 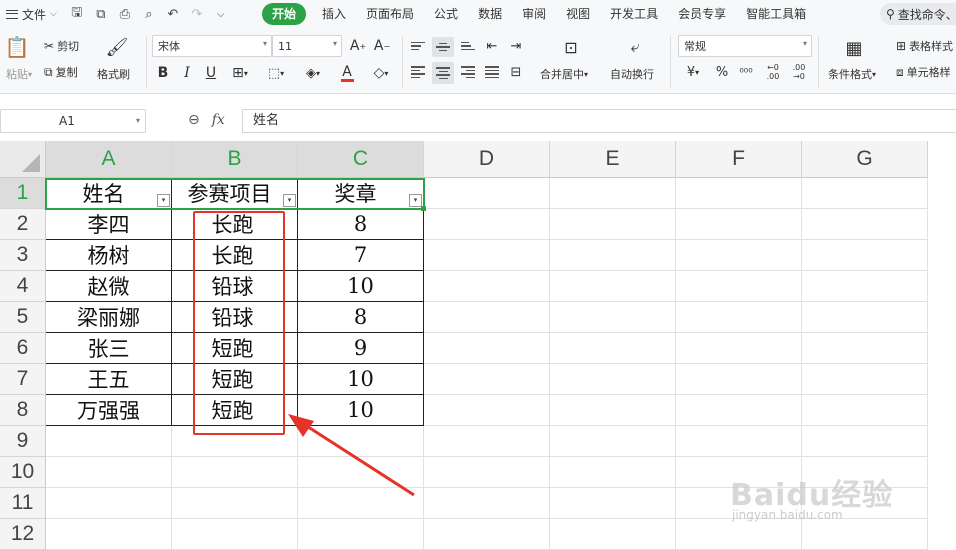 What do you see at coordinates (613, 224) in the screenshot?
I see `cell-e2` at bounding box center [613, 224].